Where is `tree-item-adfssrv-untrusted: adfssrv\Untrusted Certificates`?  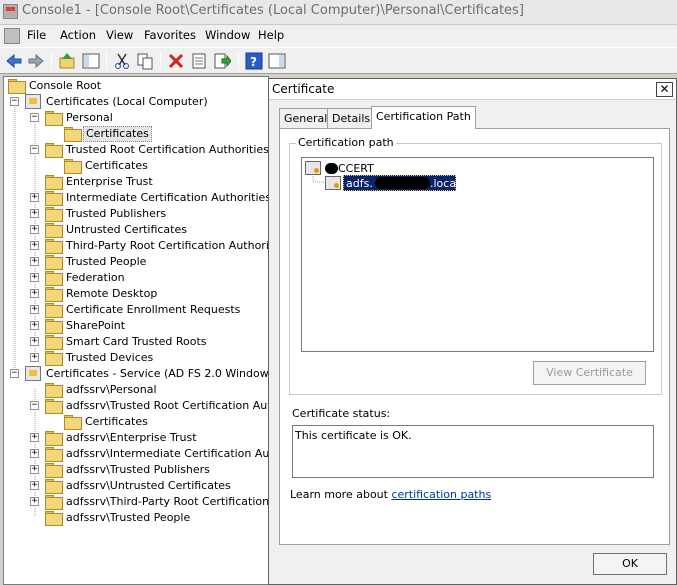 tree-item-adfssrv-untrusted: adfssrv\Untrusted Certificates is located at coordinates (156, 486).